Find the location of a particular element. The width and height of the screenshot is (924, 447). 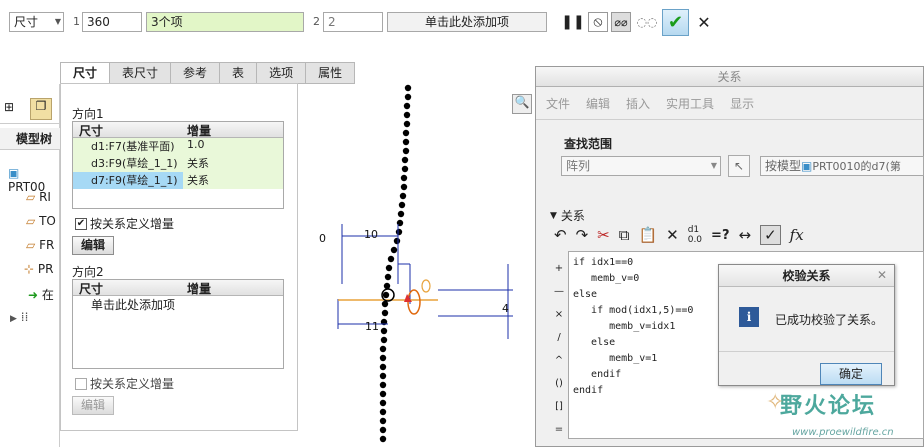

operator-divide: / is located at coordinates (559, 337).